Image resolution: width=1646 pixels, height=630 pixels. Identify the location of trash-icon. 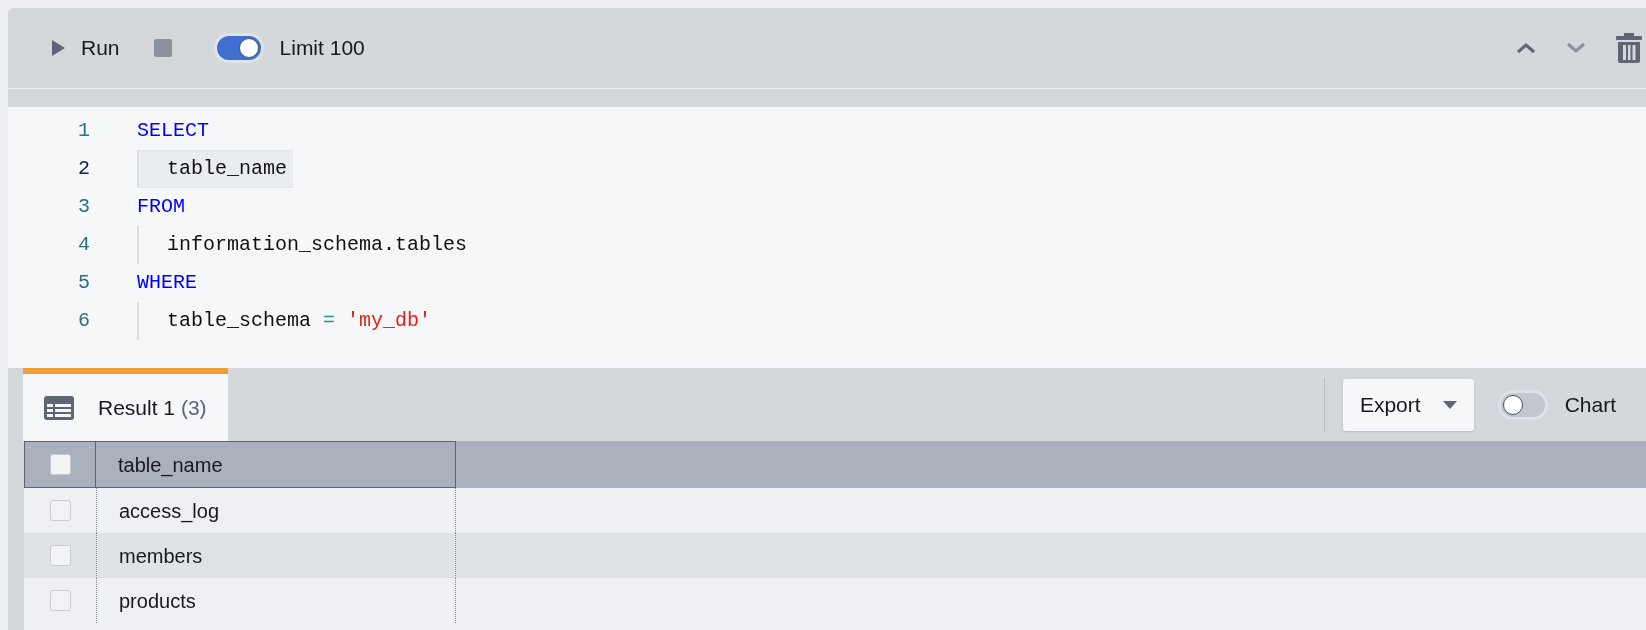
(1629, 48).